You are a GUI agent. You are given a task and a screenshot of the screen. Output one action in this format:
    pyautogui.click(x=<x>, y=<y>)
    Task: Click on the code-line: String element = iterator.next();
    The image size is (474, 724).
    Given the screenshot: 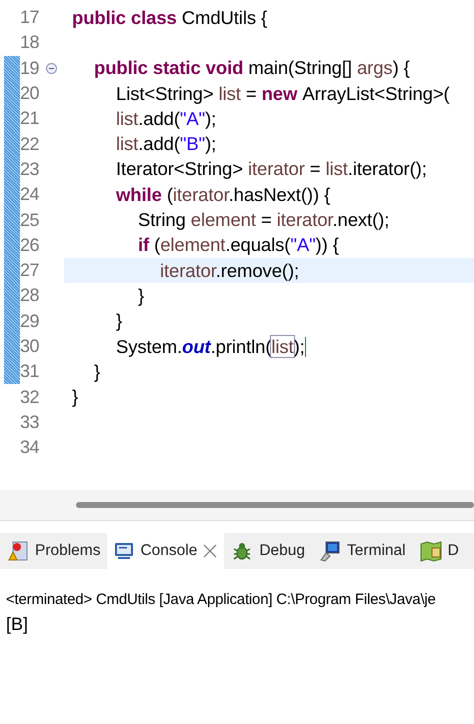 What is the action you would take?
    pyautogui.click(x=264, y=220)
    